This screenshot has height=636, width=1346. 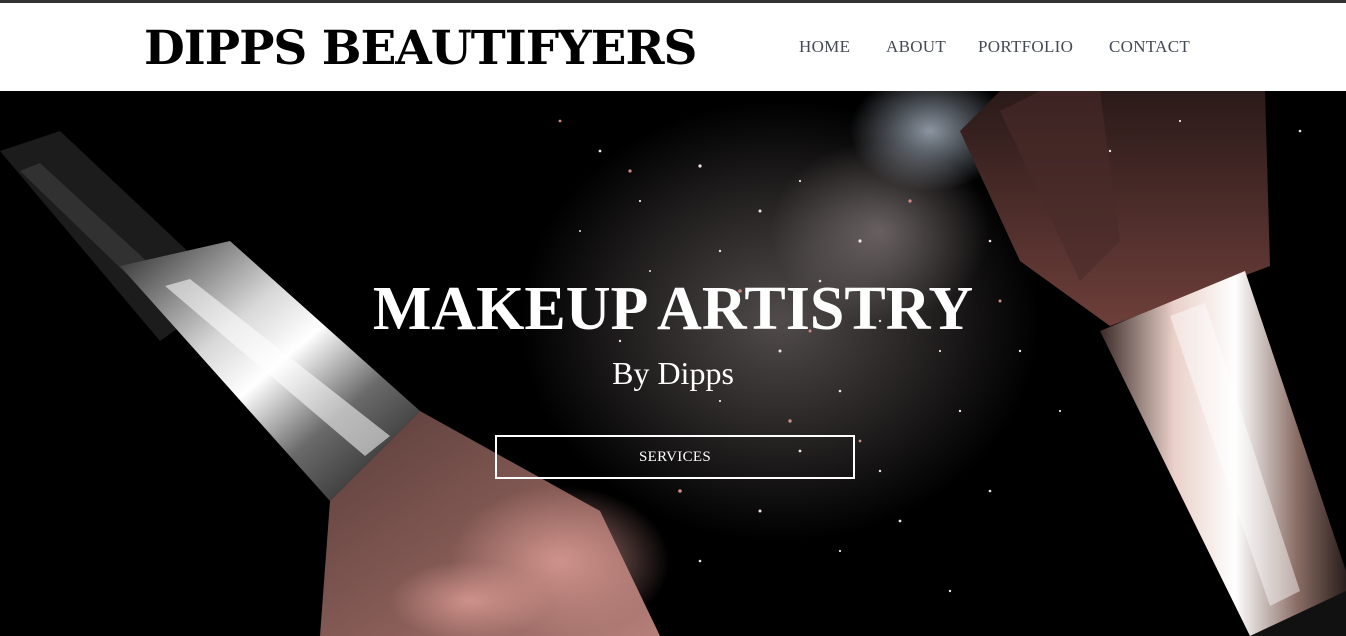 What do you see at coordinates (824, 47) in the screenshot?
I see `nav-home-link: HOME` at bounding box center [824, 47].